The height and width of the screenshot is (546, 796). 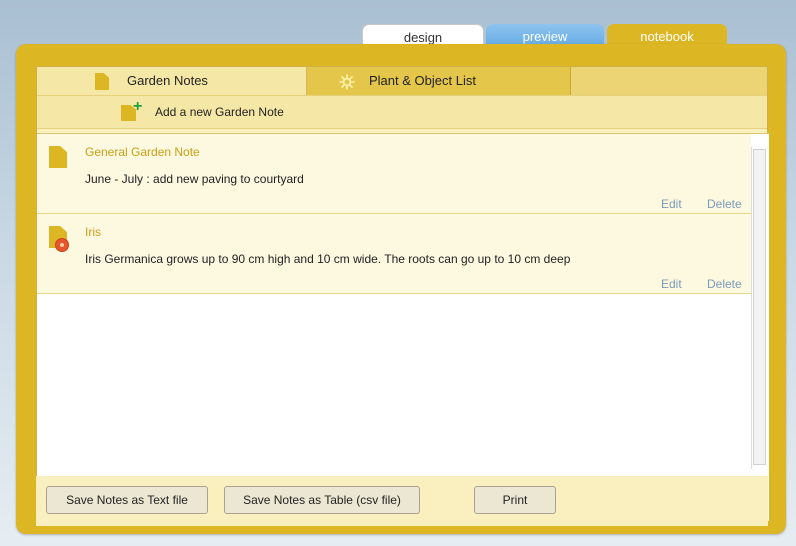 What do you see at coordinates (322, 500) in the screenshot?
I see `save-notes-csv-button: Save Notes as Table (csv file)` at bounding box center [322, 500].